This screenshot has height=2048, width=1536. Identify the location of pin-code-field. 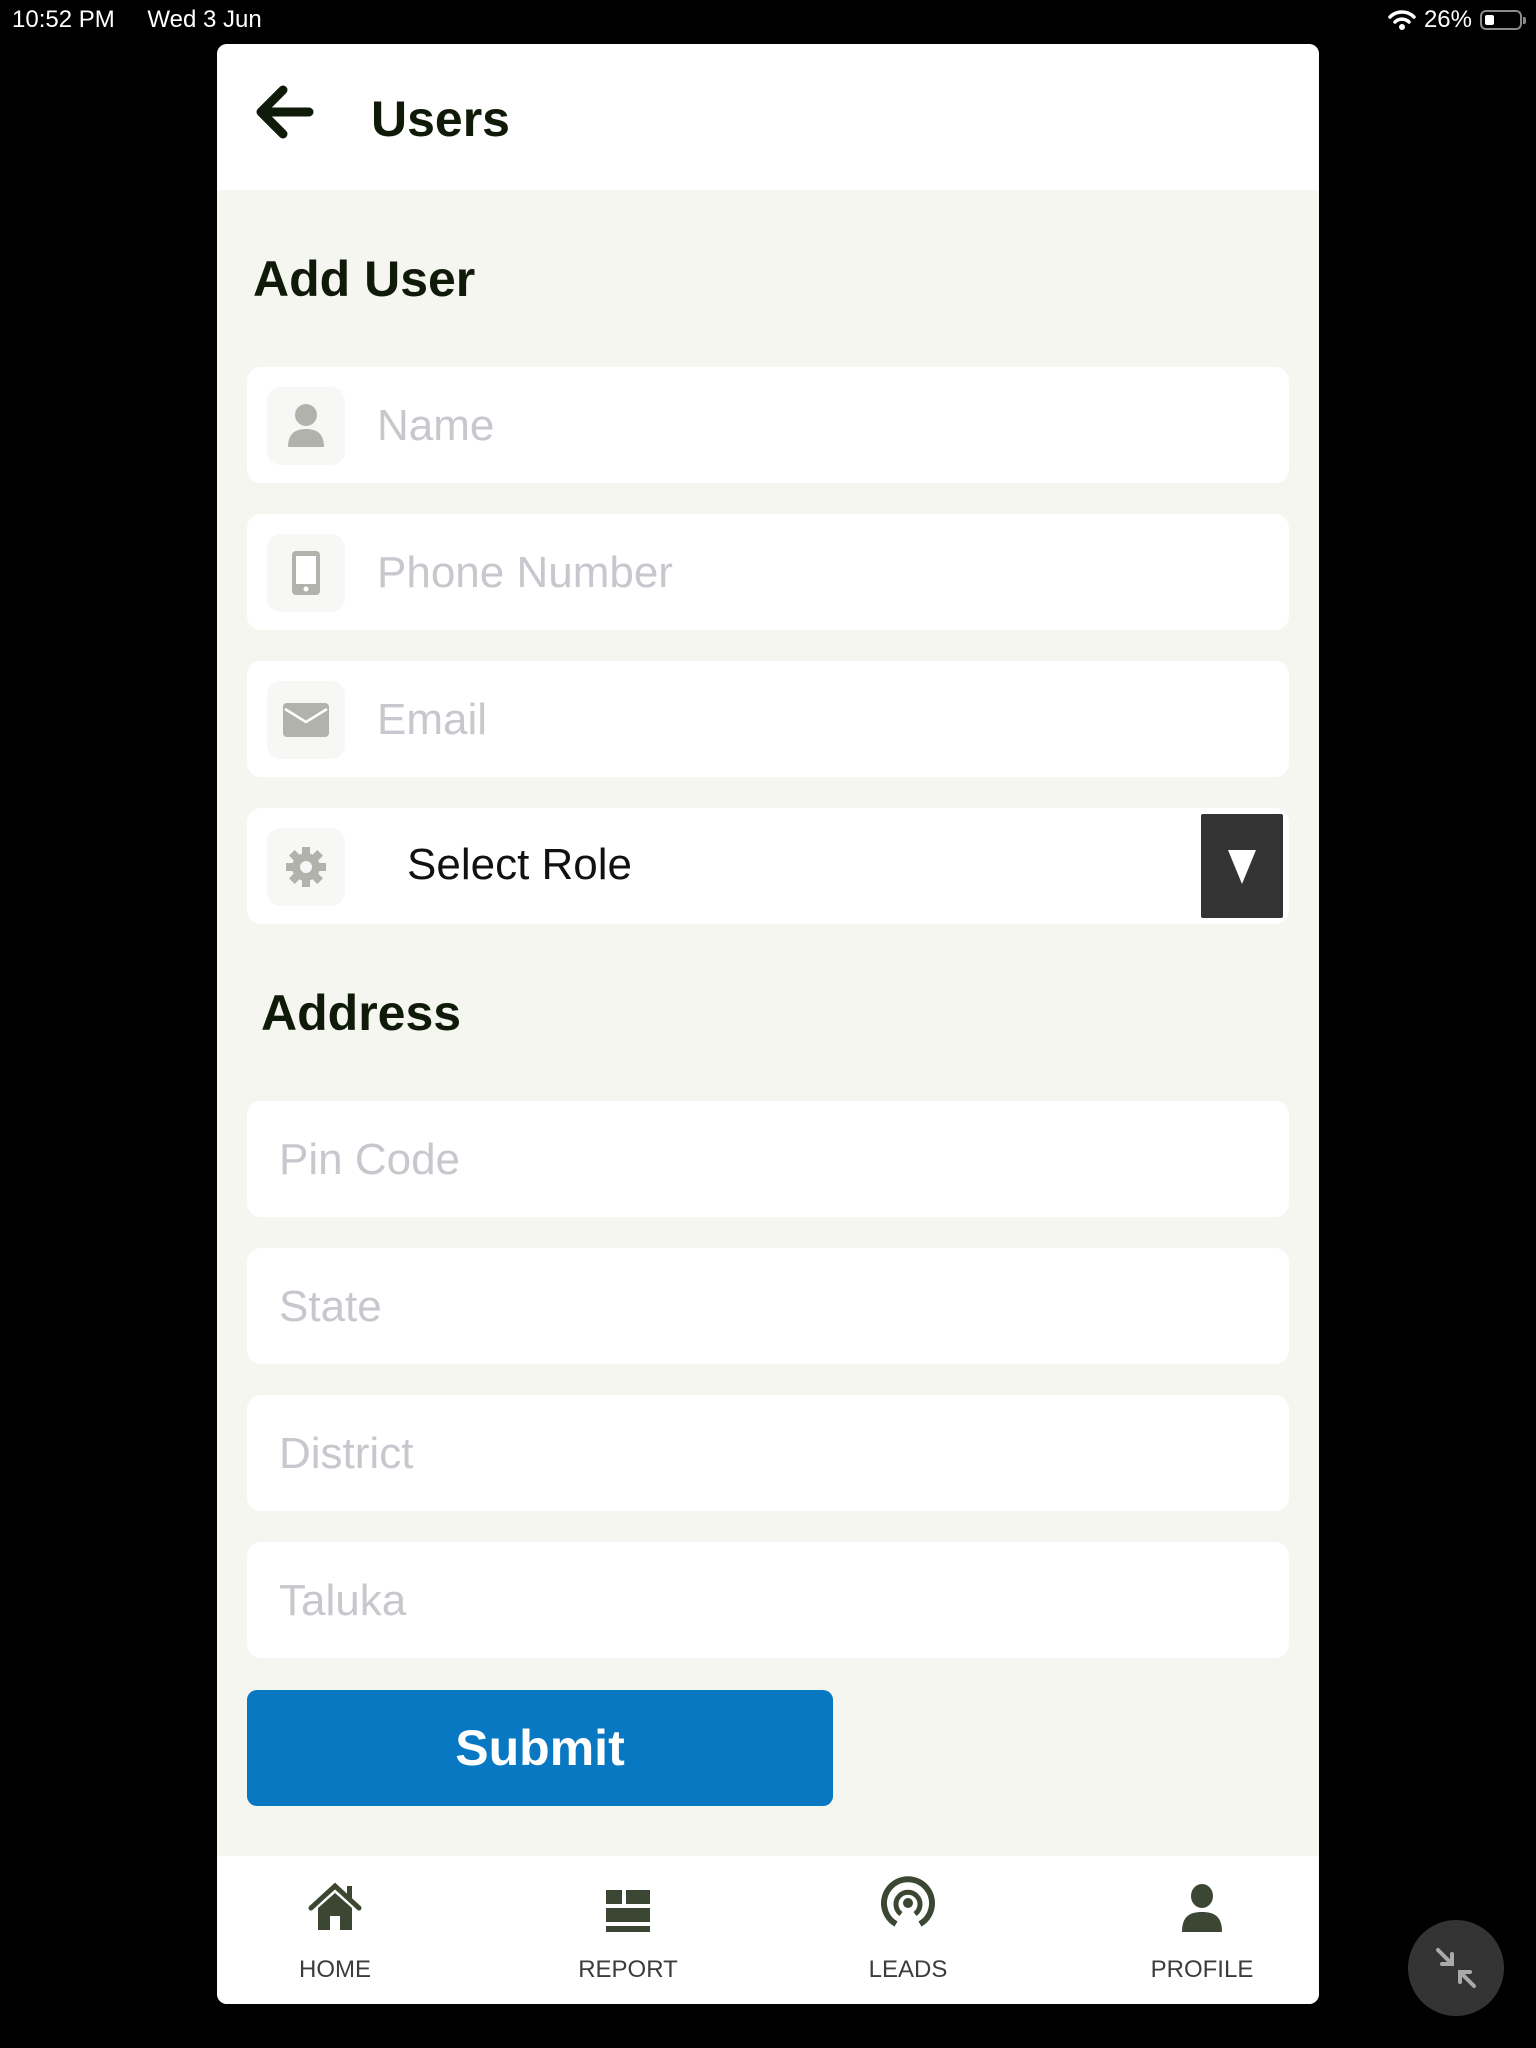
(768, 1159).